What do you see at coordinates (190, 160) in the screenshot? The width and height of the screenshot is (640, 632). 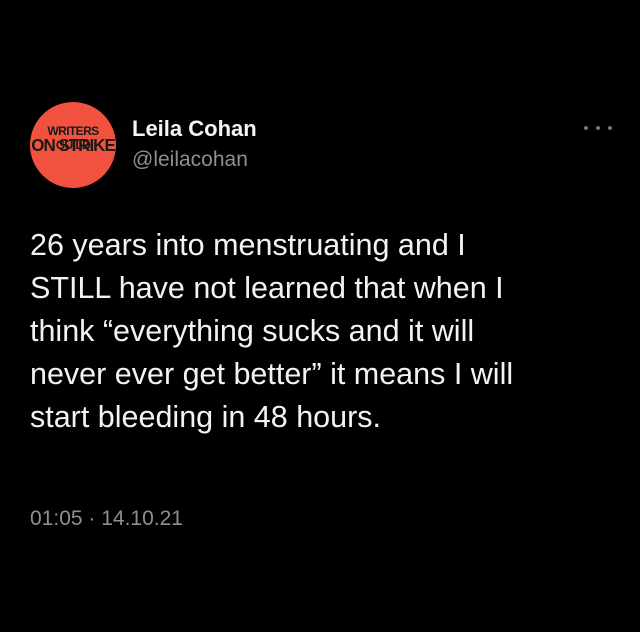 I see `author-handle: @leilacohan` at bounding box center [190, 160].